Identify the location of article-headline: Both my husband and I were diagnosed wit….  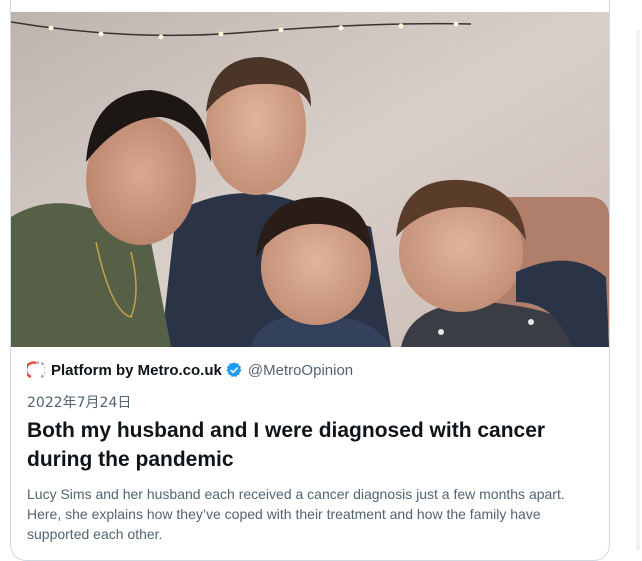
(307, 445).